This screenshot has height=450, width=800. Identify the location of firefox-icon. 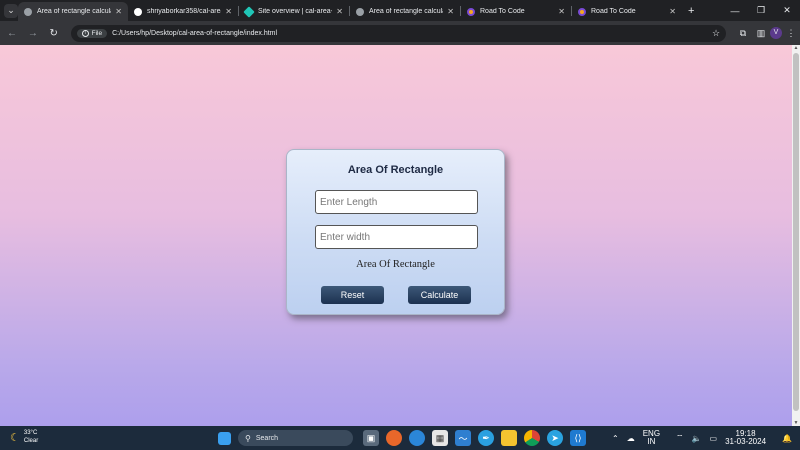
(394, 438).